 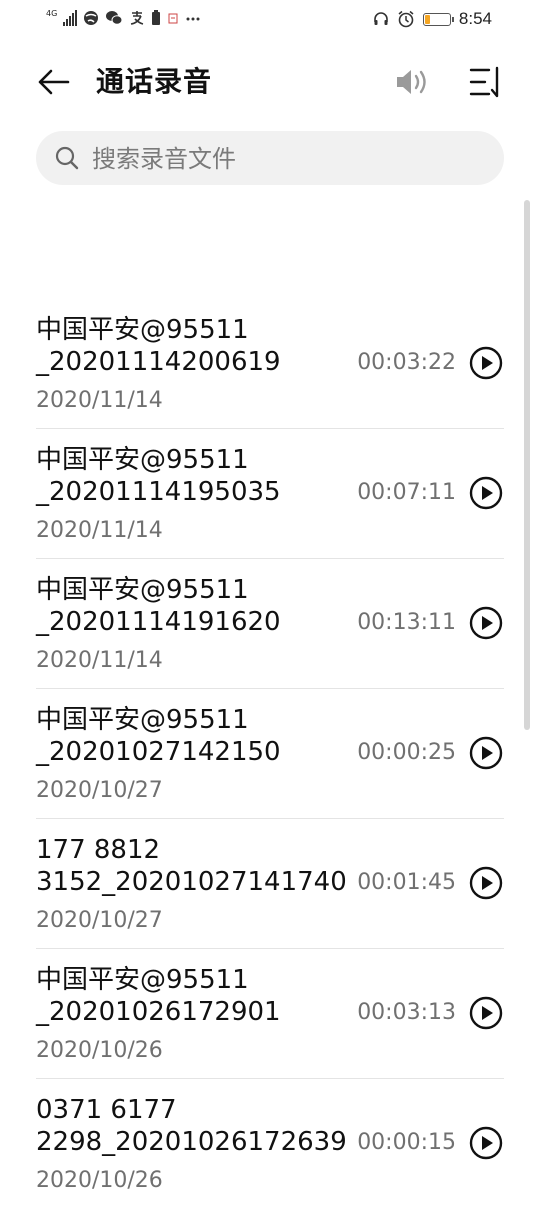 I want to click on recording-name: 177 8812 3152_20201027141740, so click(x=191, y=866).